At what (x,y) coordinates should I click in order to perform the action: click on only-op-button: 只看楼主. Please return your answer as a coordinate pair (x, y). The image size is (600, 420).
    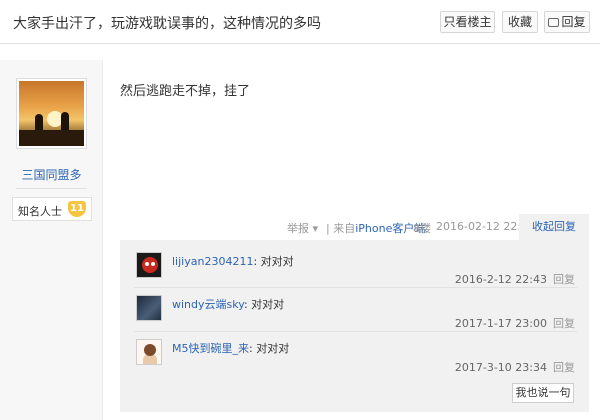
    Looking at the image, I should click on (467, 22).